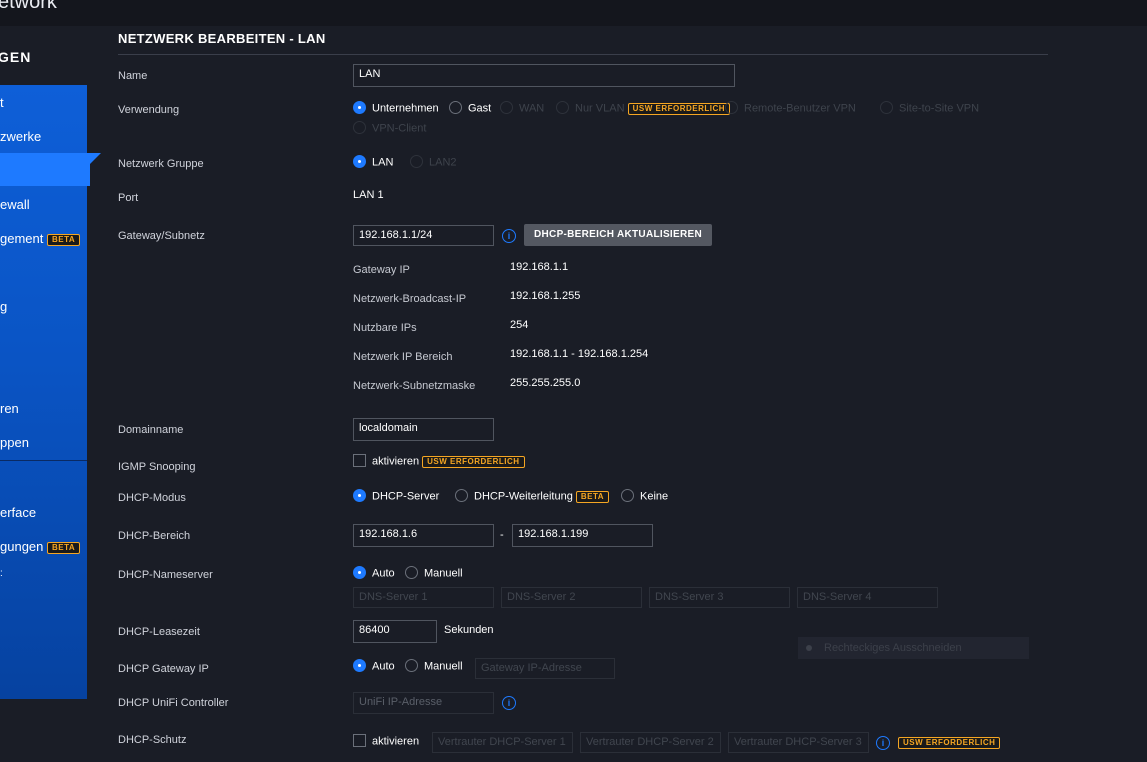 This screenshot has height=762, width=1147. I want to click on radio-unternehmen: Unternehmen, so click(396, 108).